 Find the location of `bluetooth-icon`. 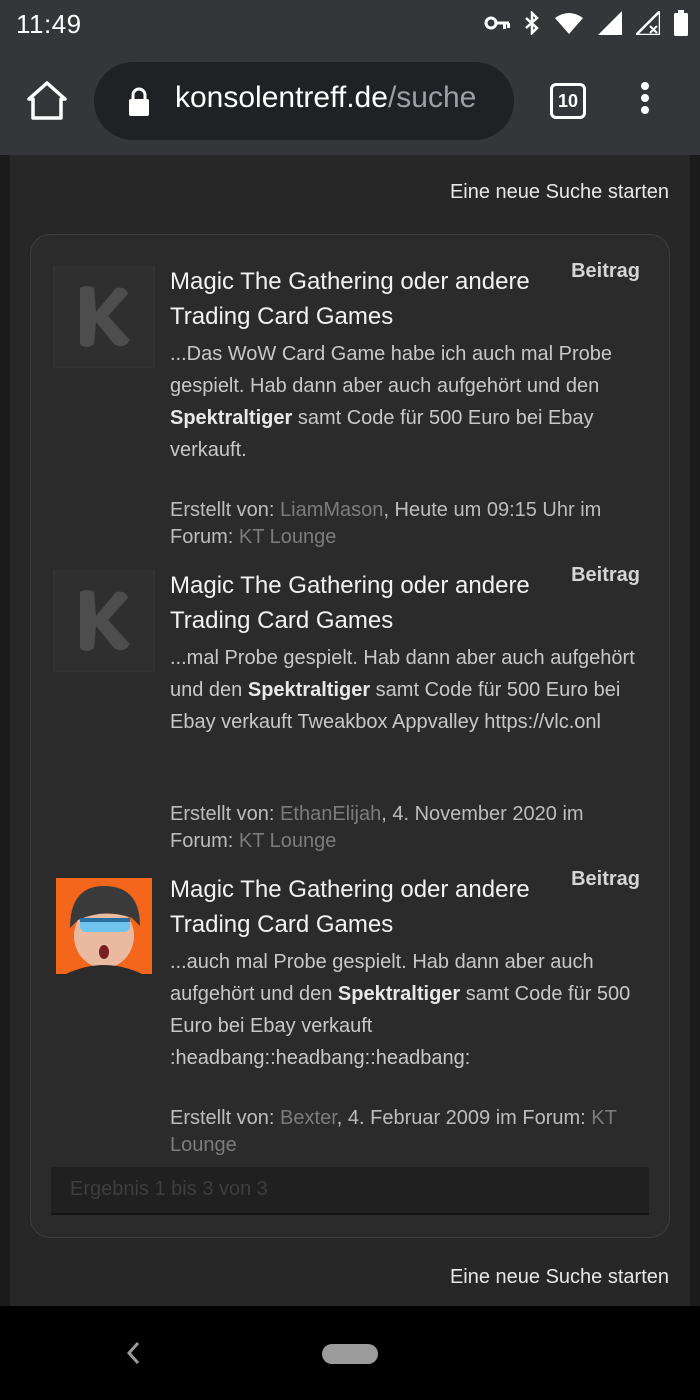

bluetooth-icon is located at coordinates (532, 23).